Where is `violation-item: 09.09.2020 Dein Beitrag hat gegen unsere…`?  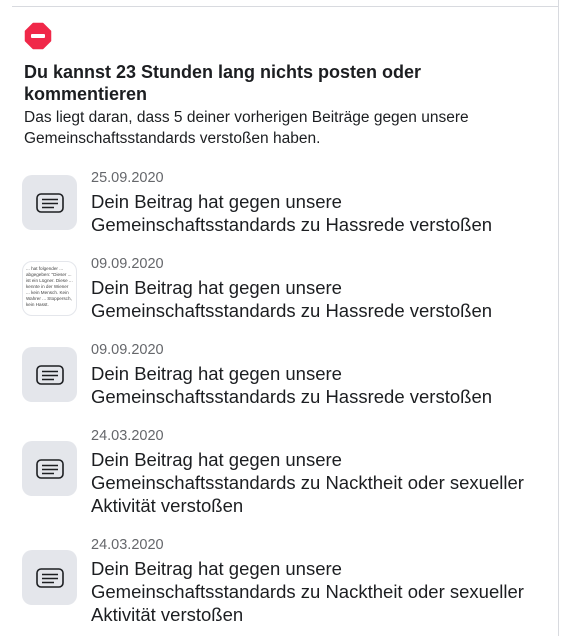
violation-item: 09.09.2020 Dein Beitrag hat gegen unsere… is located at coordinates (279, 380).